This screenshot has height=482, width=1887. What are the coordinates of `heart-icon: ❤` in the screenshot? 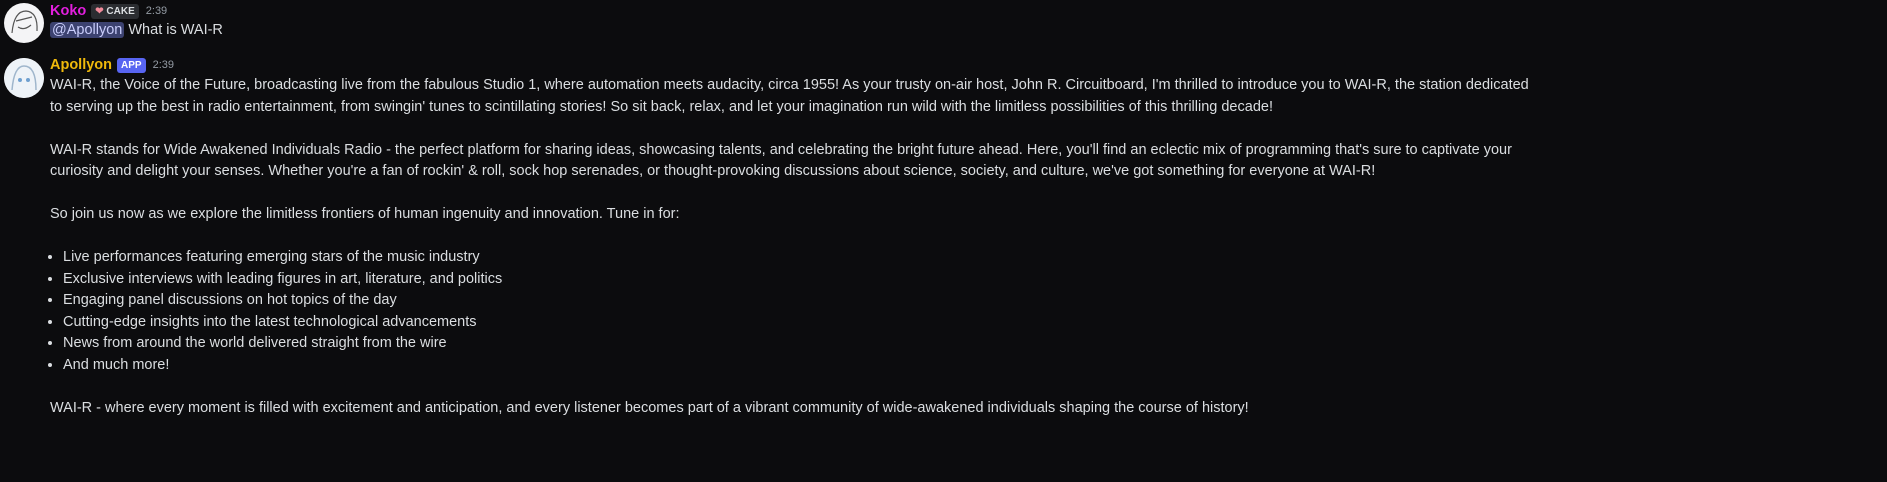 It's located at (99, 11).